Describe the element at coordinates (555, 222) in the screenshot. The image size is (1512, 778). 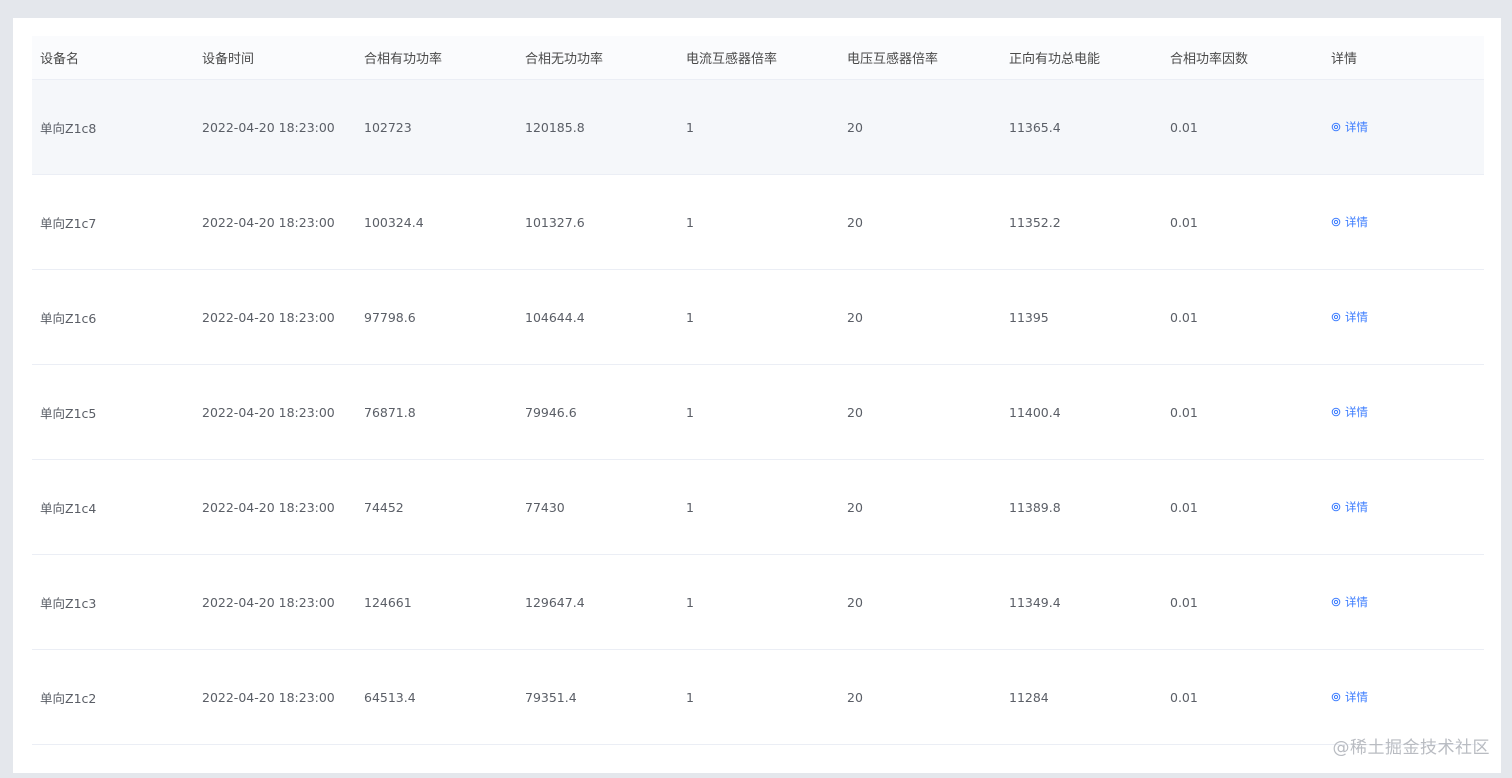
I see `reactive-power-cell: 101327.6` at that location.